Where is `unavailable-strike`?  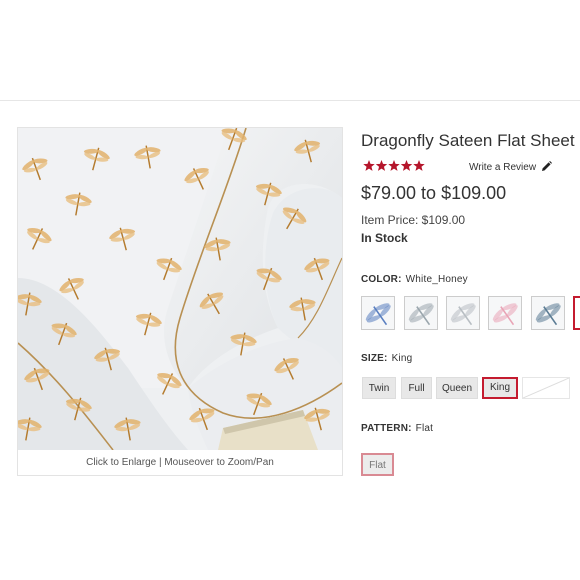 unavailable-strike is located at coordinates (546, 388).